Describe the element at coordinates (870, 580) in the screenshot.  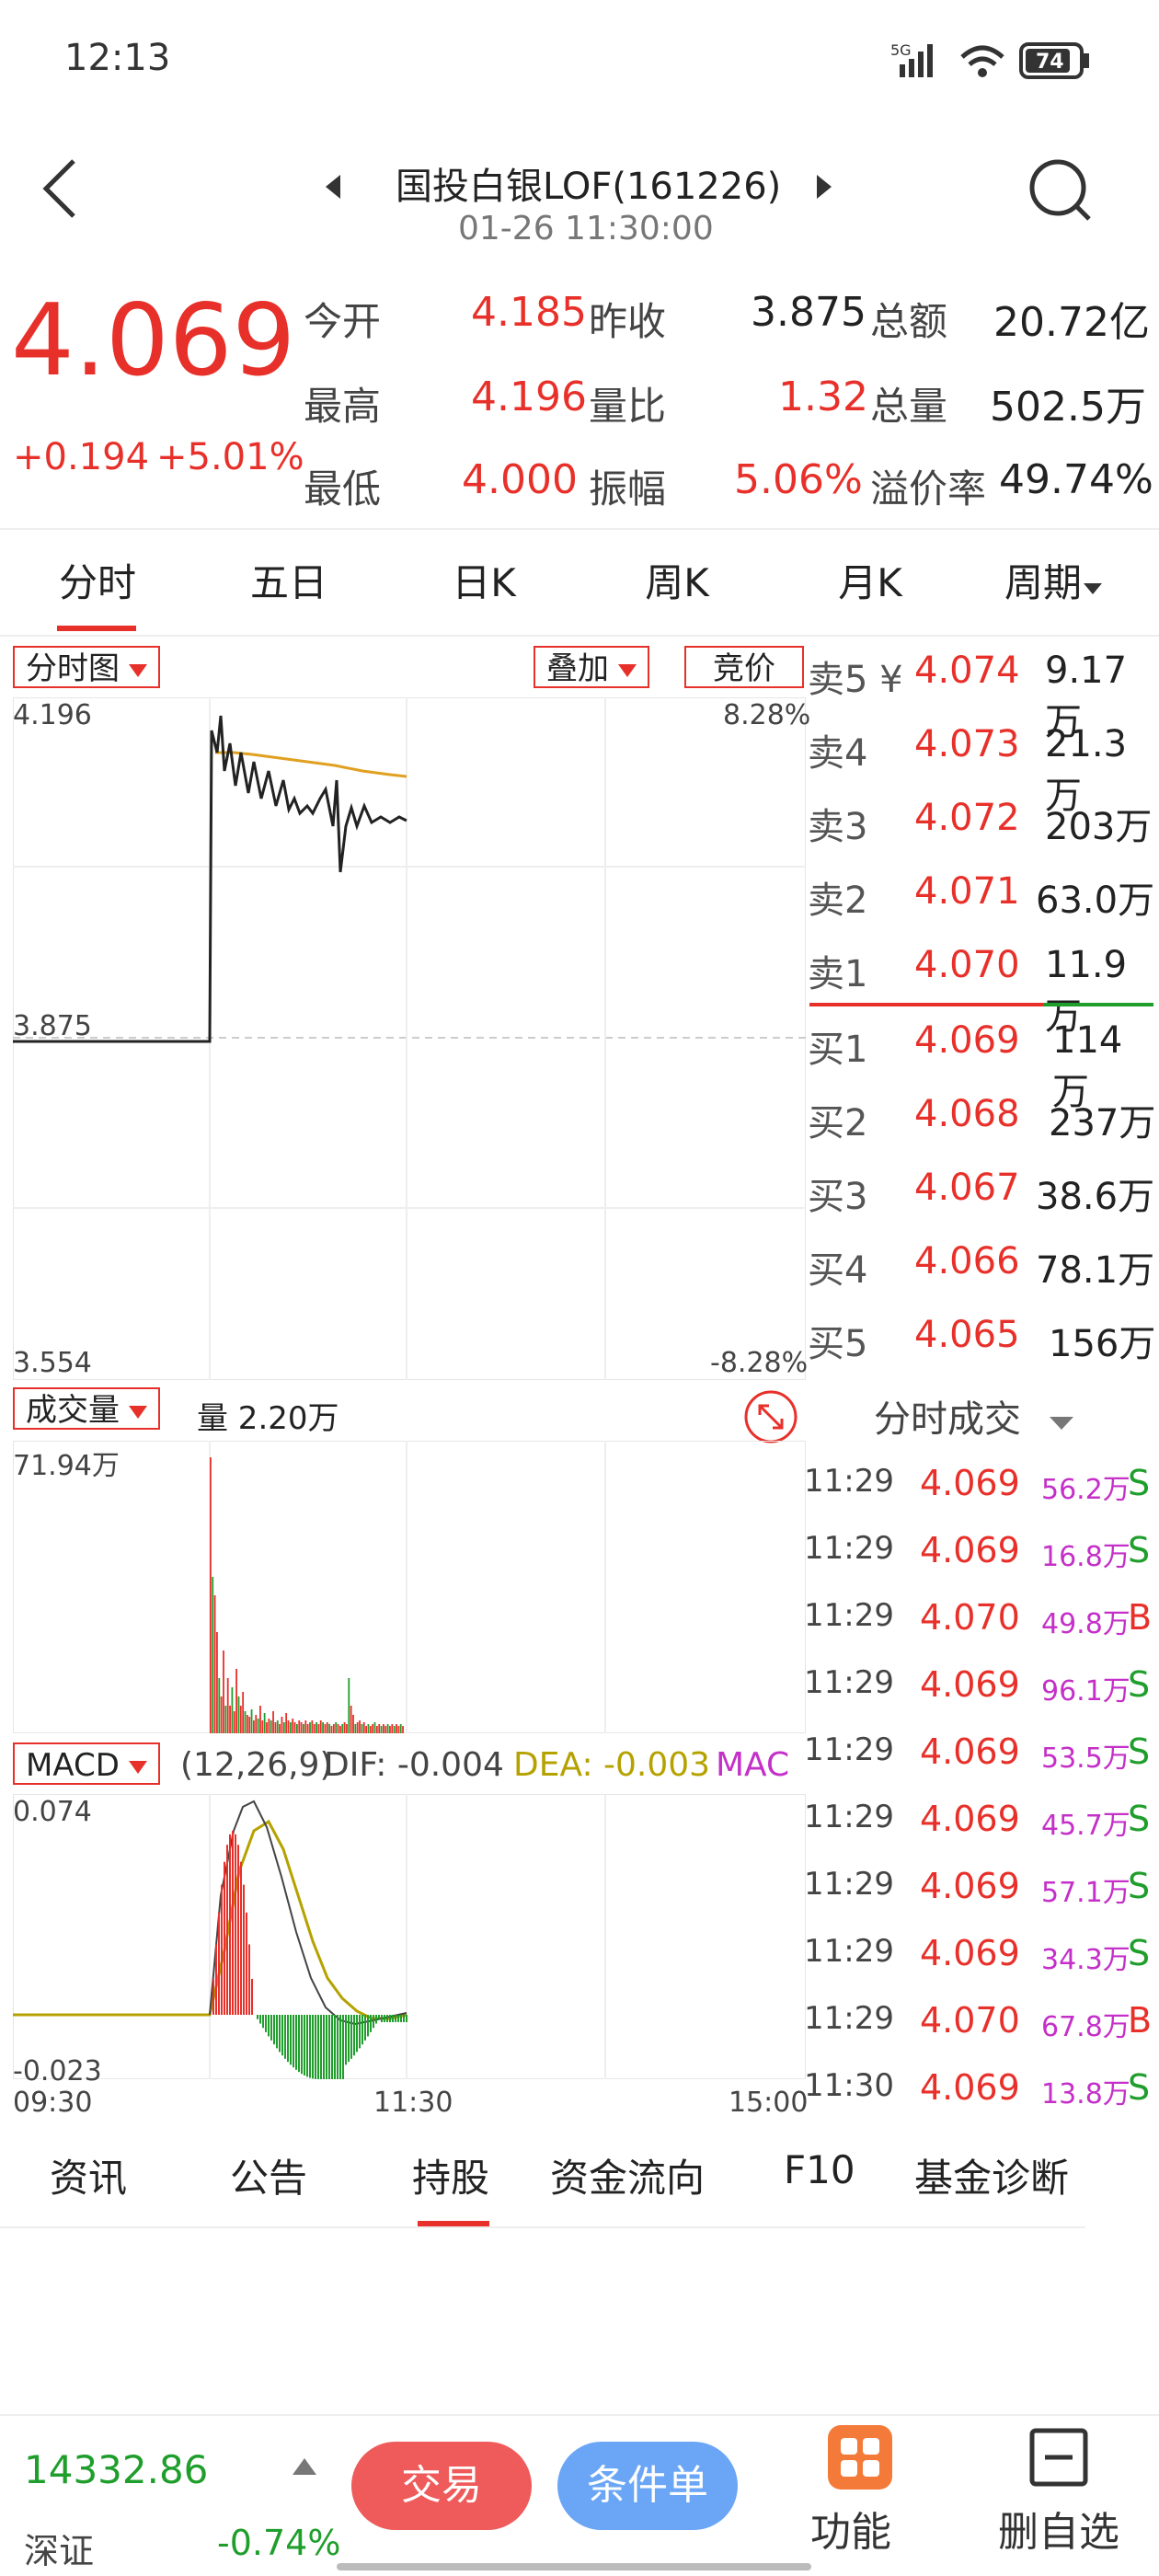
I see `tab-month-k: 月K` at that location.